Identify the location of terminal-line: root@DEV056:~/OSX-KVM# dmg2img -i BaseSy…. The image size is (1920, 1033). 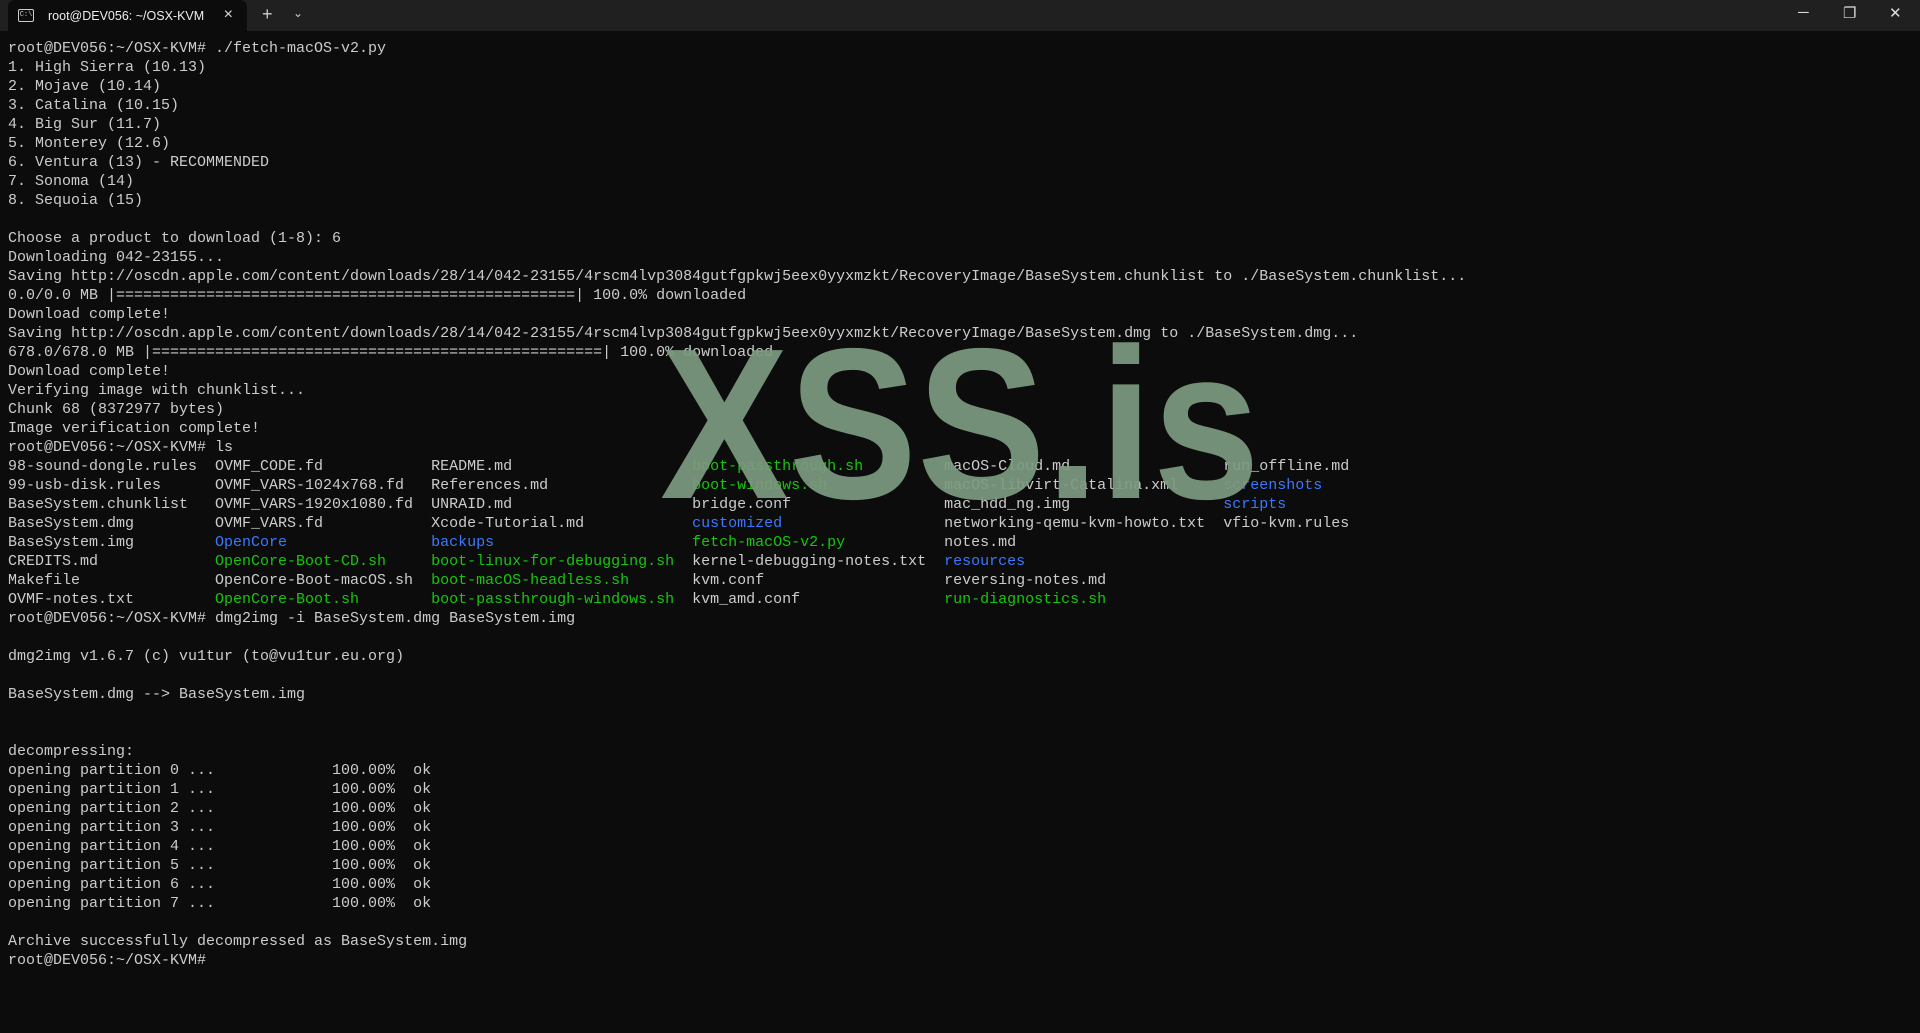
(292, 618).